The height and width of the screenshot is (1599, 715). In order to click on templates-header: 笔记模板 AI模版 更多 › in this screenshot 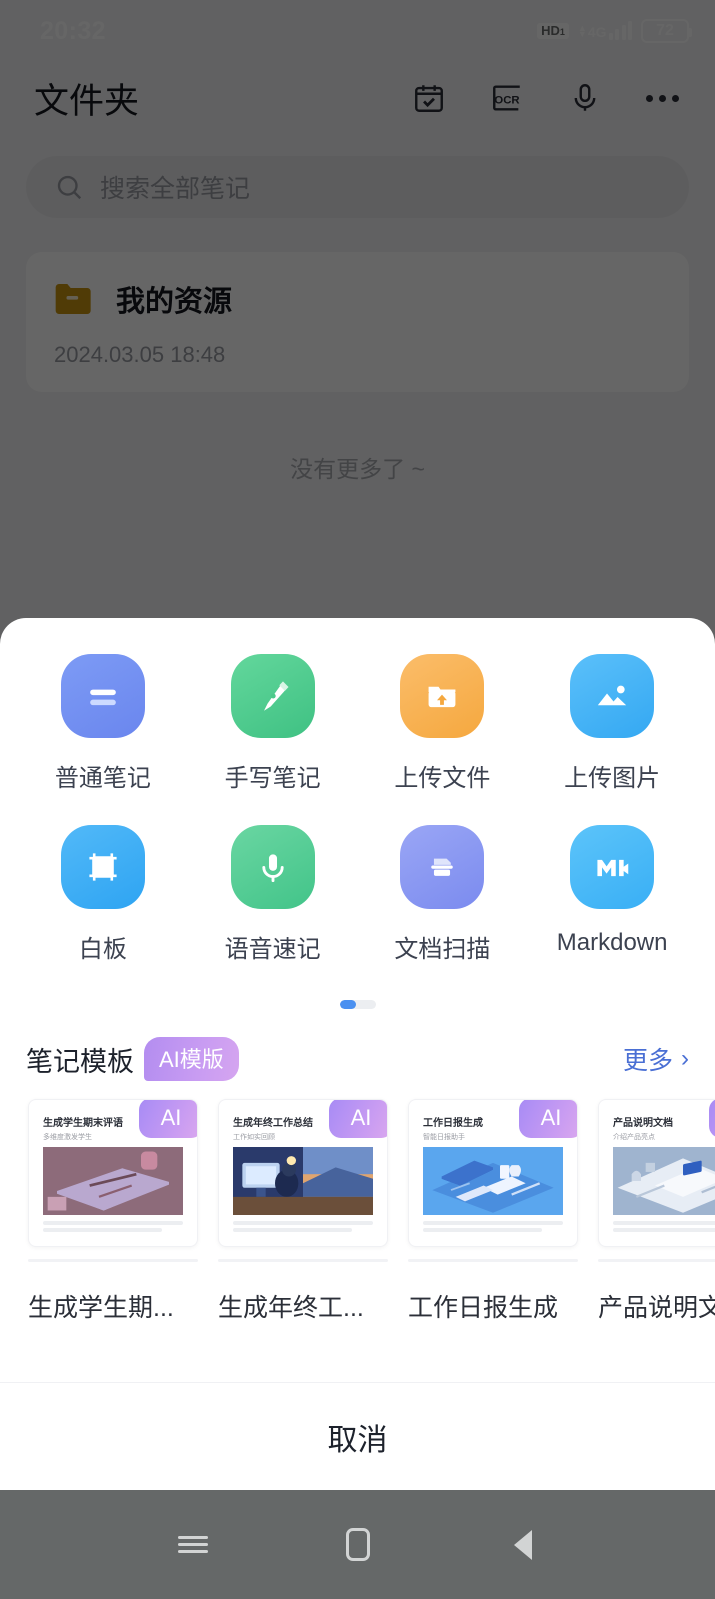, I will do `click(357, 1045)`.